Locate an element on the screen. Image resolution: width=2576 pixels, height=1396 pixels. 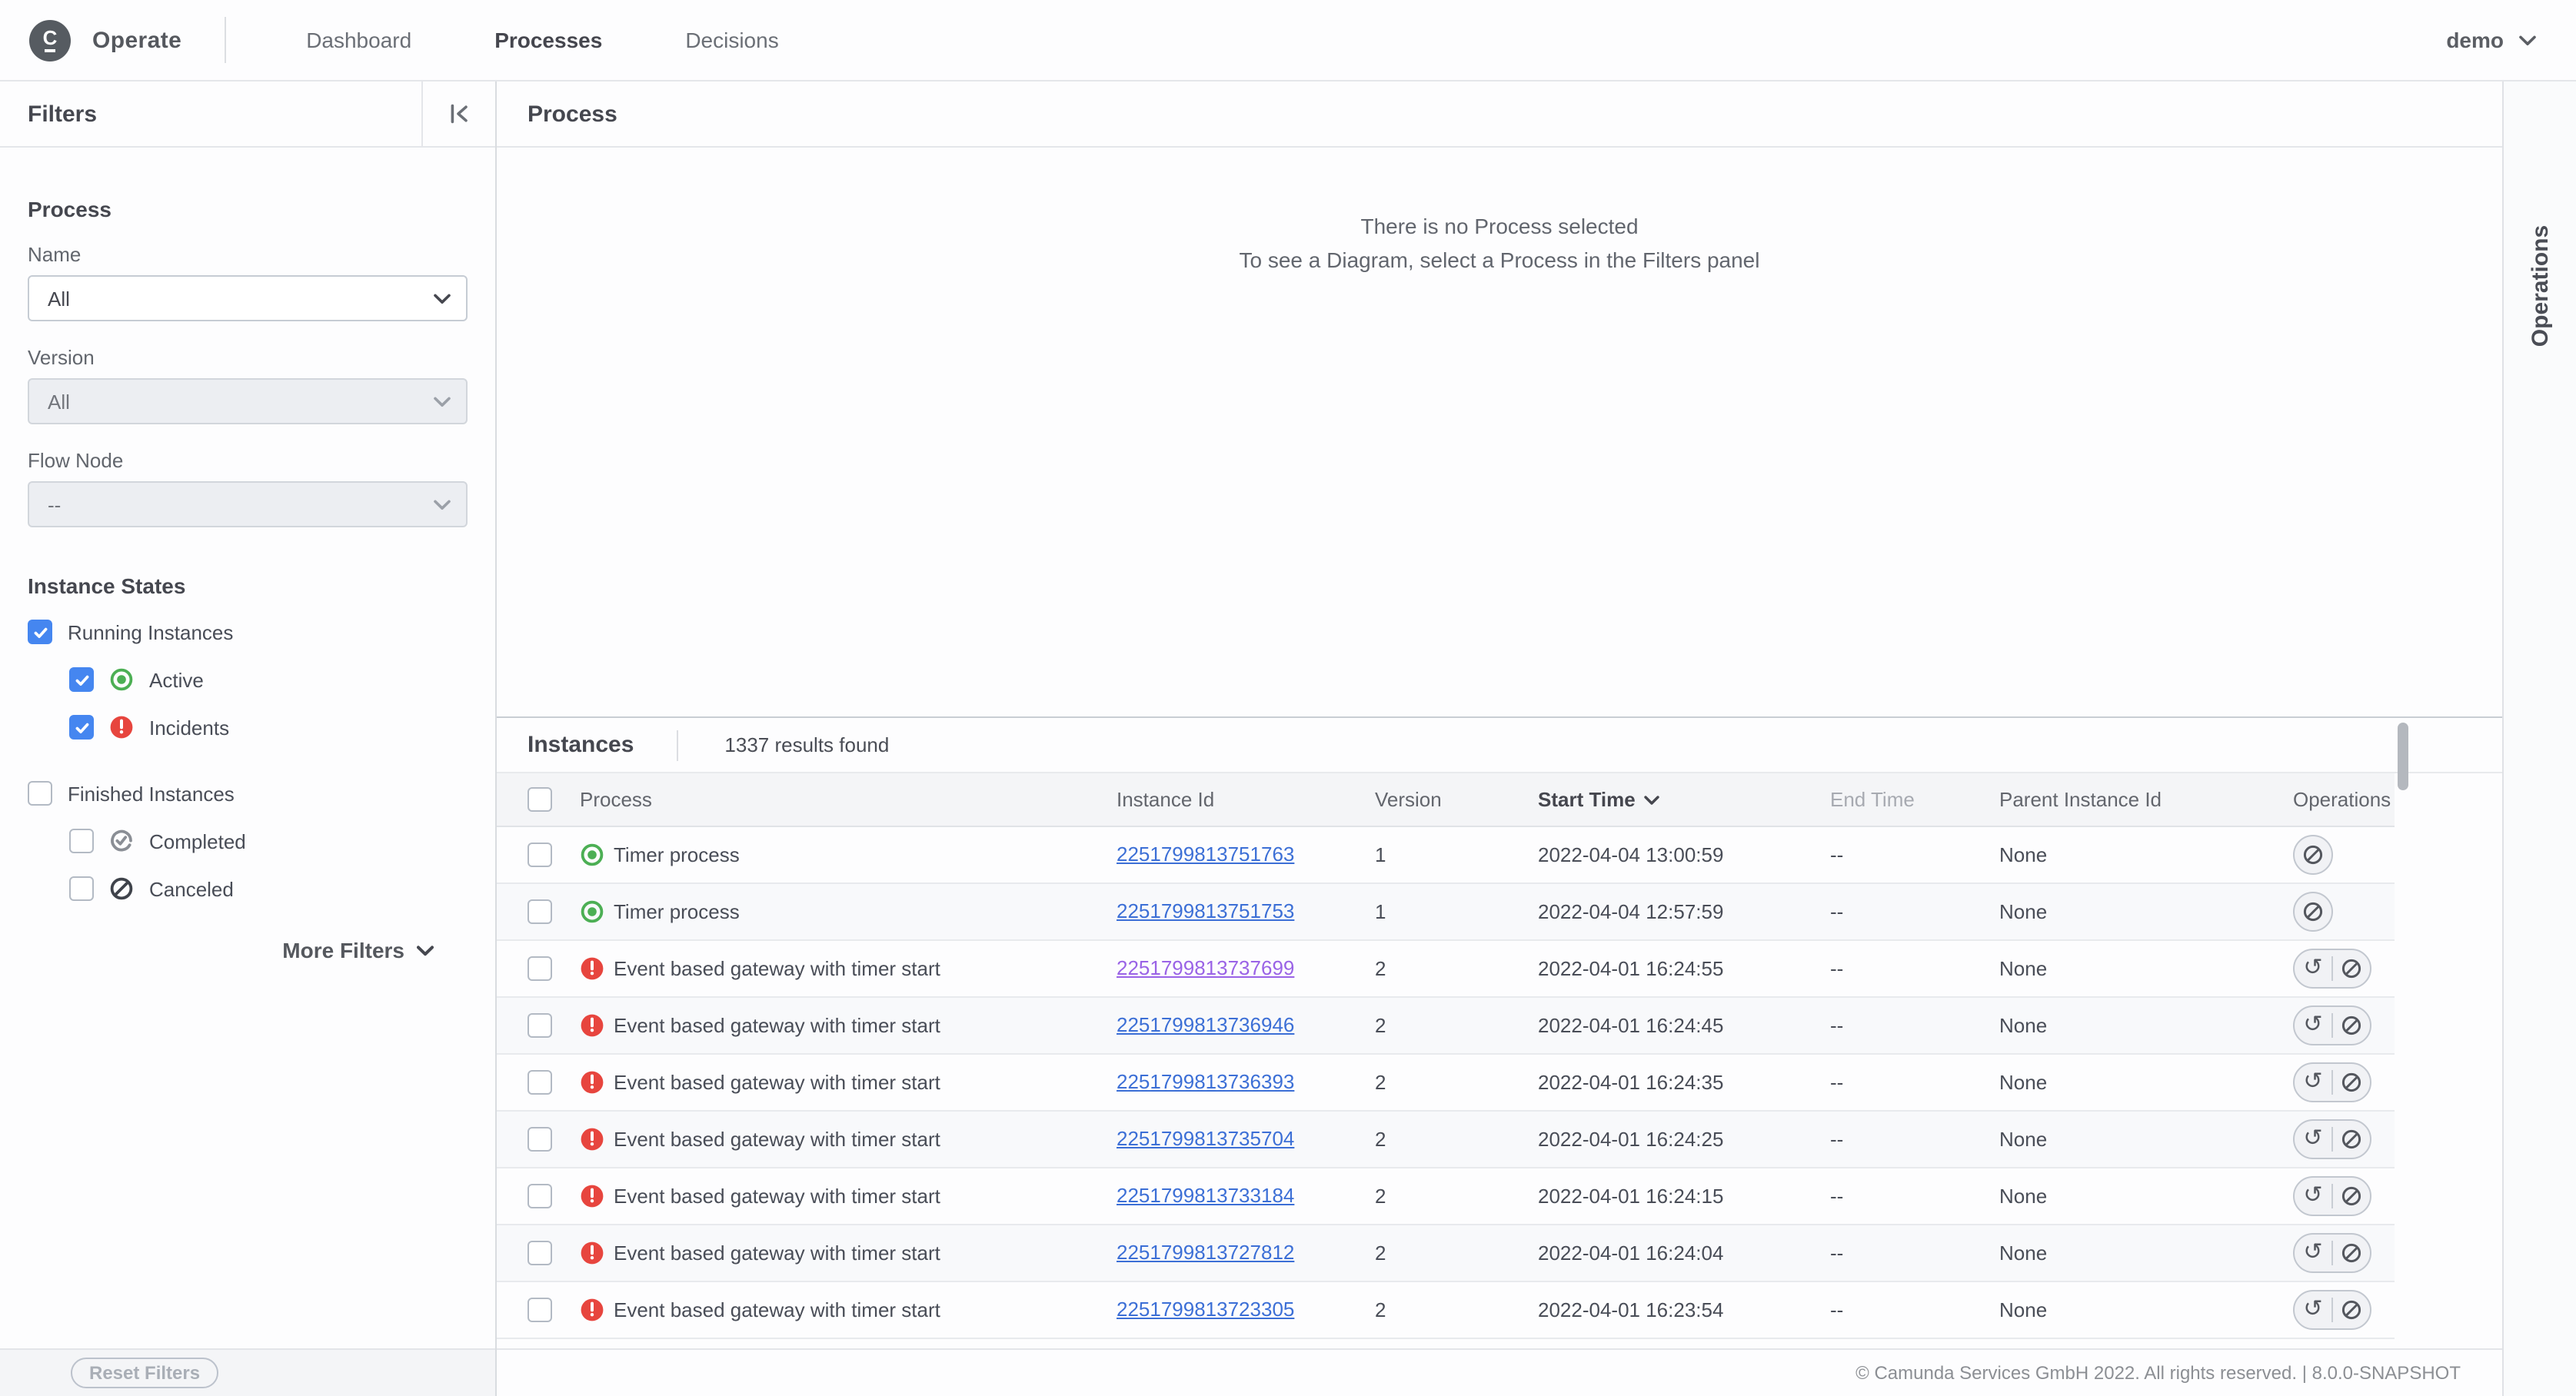
nav-item-decisions: Decisions is located at coordinates (731, 40).